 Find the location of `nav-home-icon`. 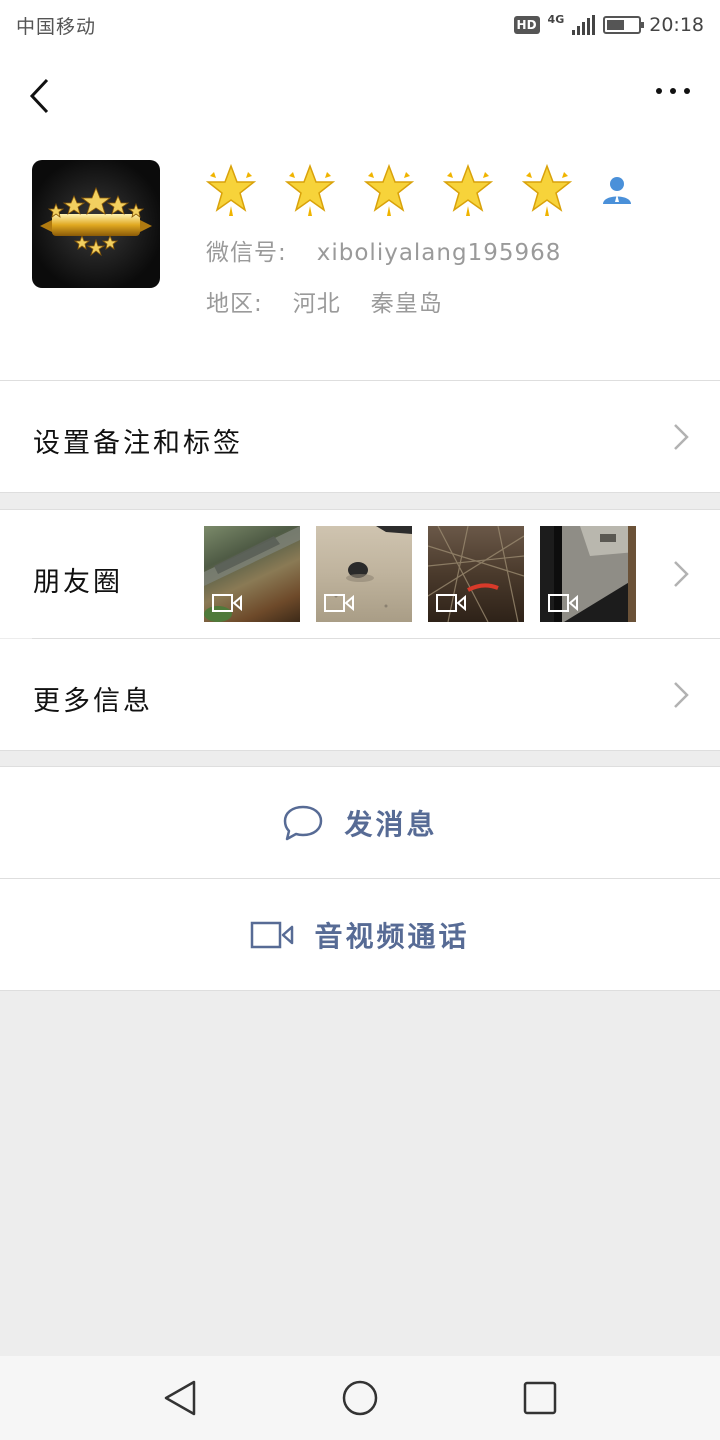

nav-home-icon is located at coordinates (360, 1398).